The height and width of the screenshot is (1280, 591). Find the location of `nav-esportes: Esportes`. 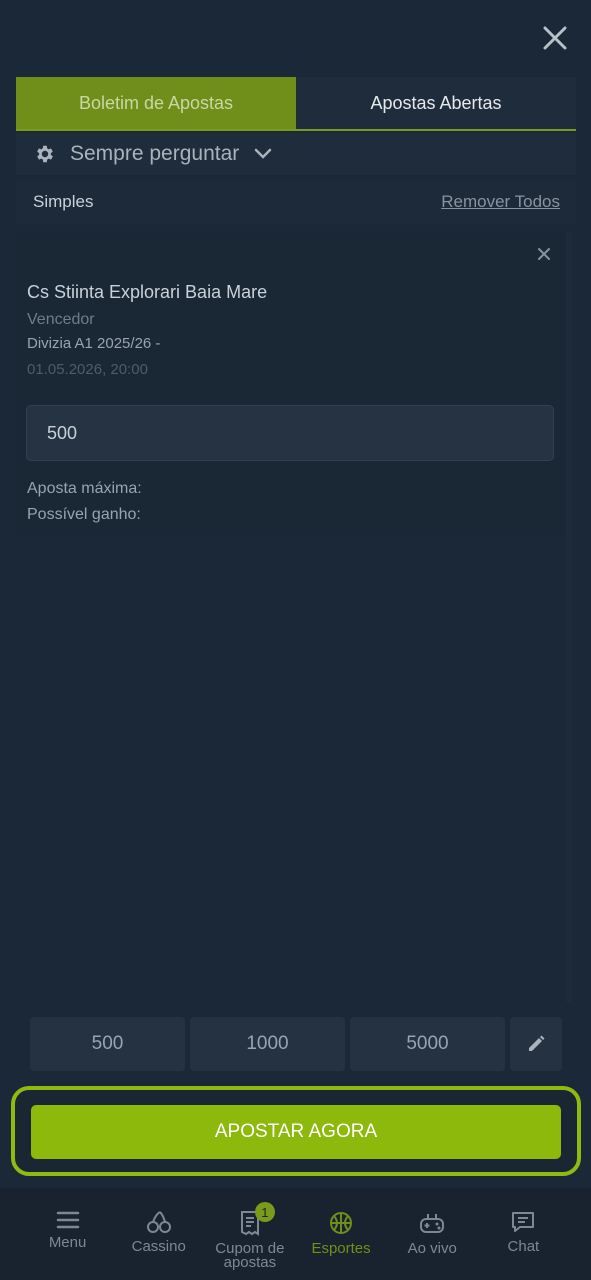

nav-esportes: Esportes is located at coordinates (341, 1234).